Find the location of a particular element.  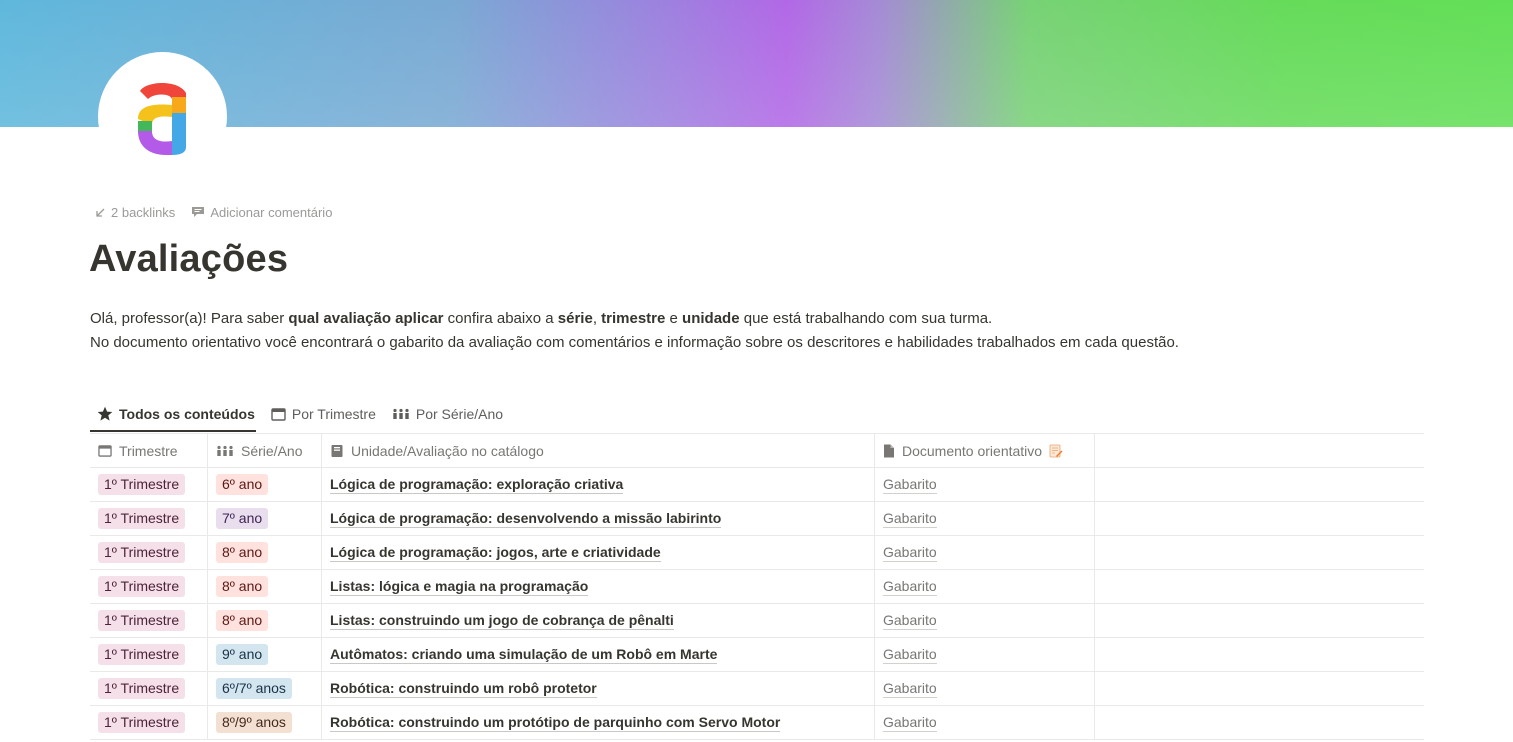

document-icon is located at coordinates (889, 450).